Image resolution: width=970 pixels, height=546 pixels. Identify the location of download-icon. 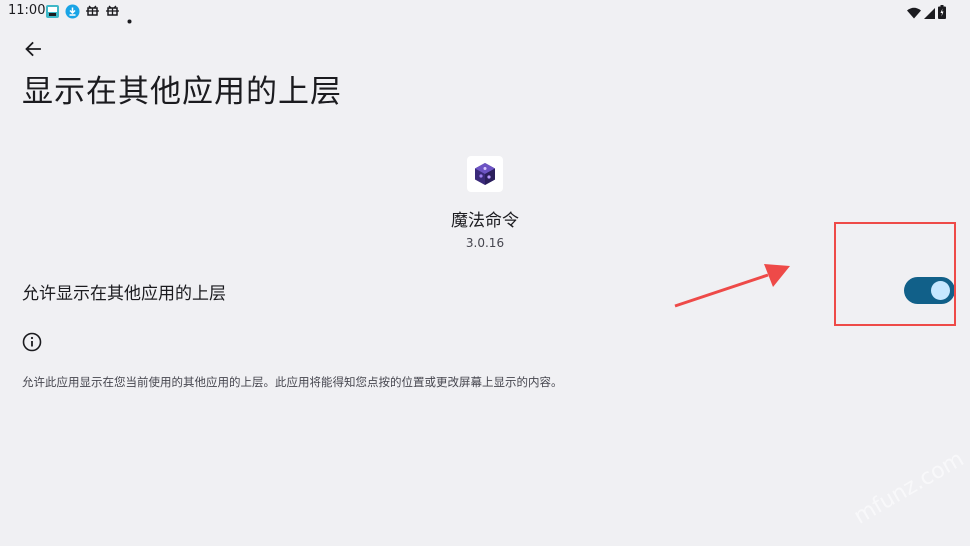
(72, 11).